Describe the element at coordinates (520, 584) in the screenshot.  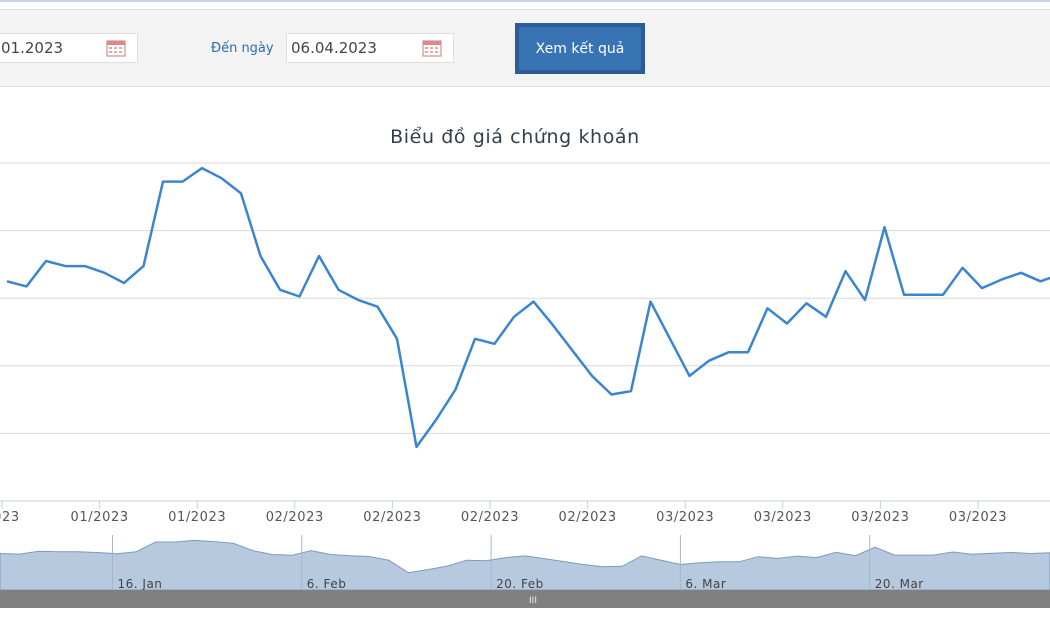
I see `navigator-label: 20. Feb` at that location.